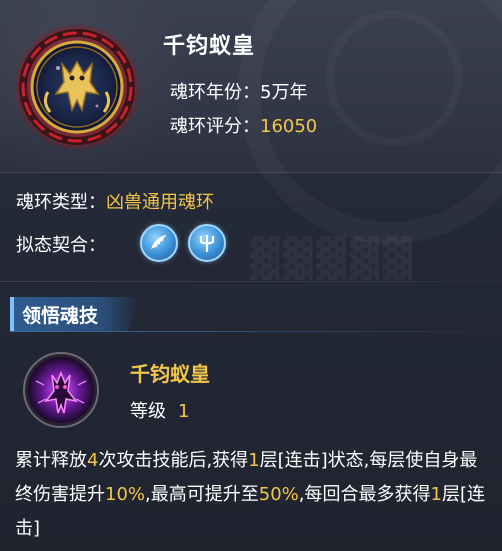 The image size is (502, 551). What do you see at coordinates (284, 92) in the screenshot?
I see `year-value: 5万年` at bounding box center [284, 92].